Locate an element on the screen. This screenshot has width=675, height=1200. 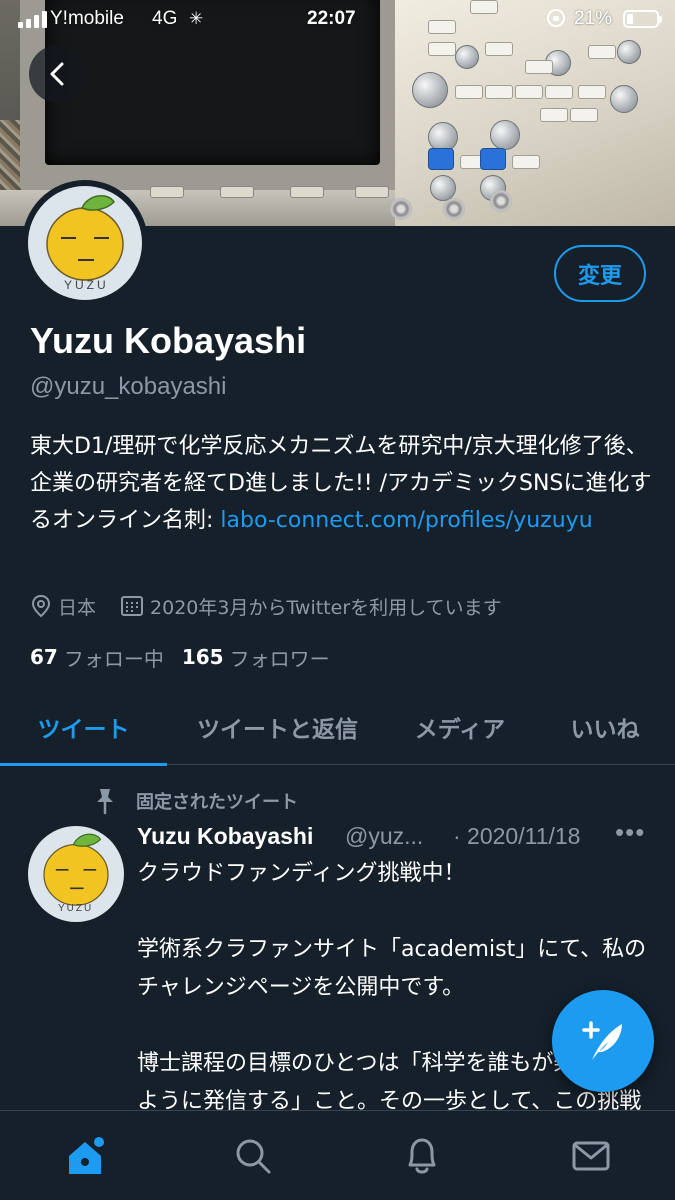
compose-tweet-icon is located at coordinates (602, 1040).